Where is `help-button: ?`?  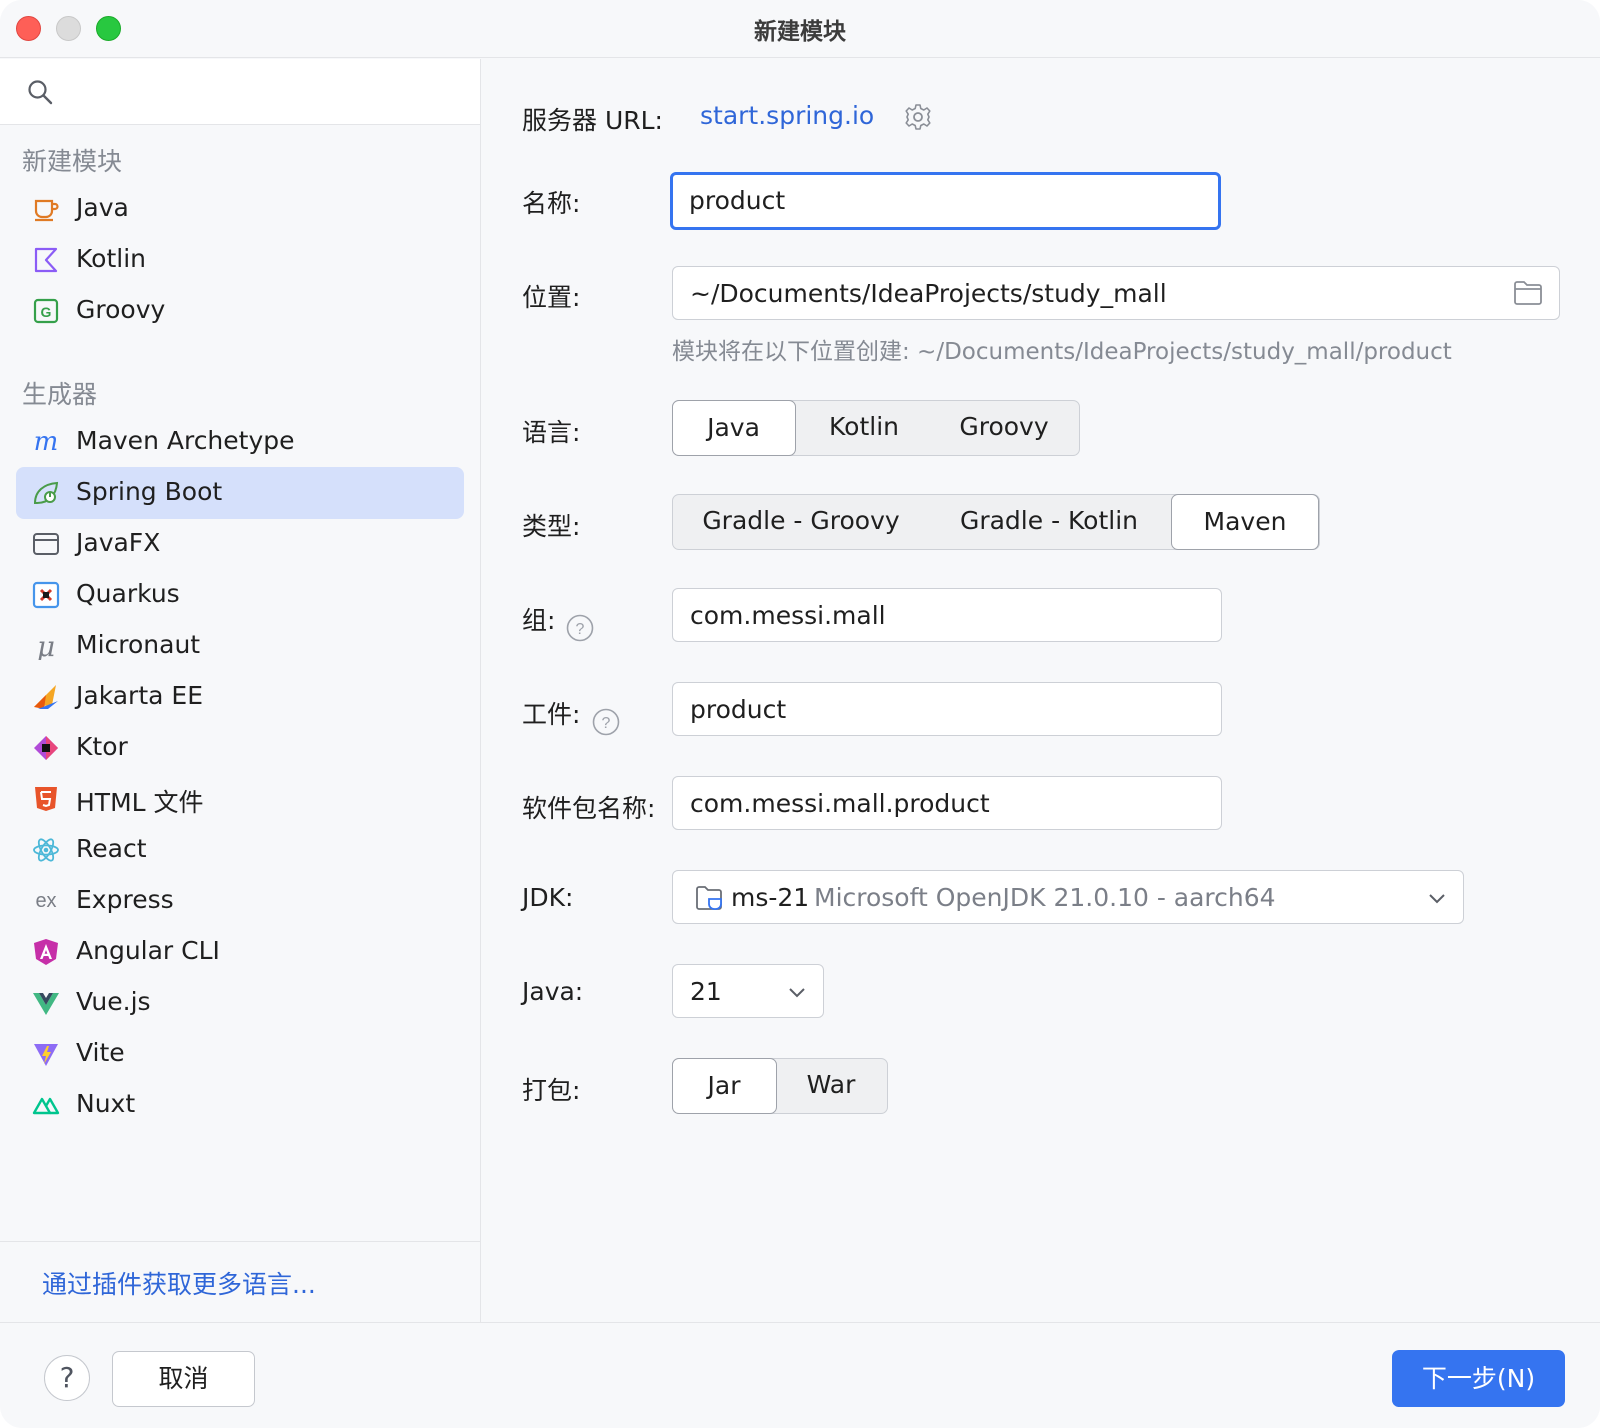 help-button: ? is located at coordinates (67, 1378).